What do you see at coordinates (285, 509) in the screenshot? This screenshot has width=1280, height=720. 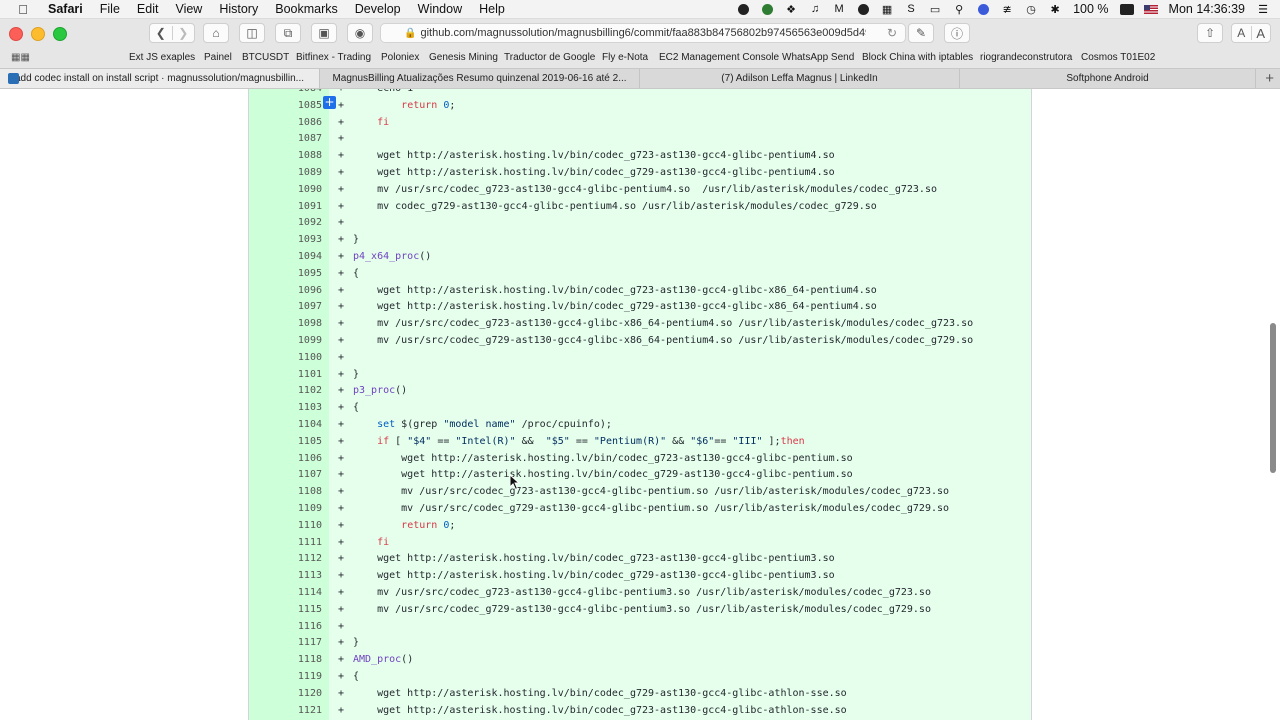 I see `line-number: 1109` at bounding box center [285, 509].